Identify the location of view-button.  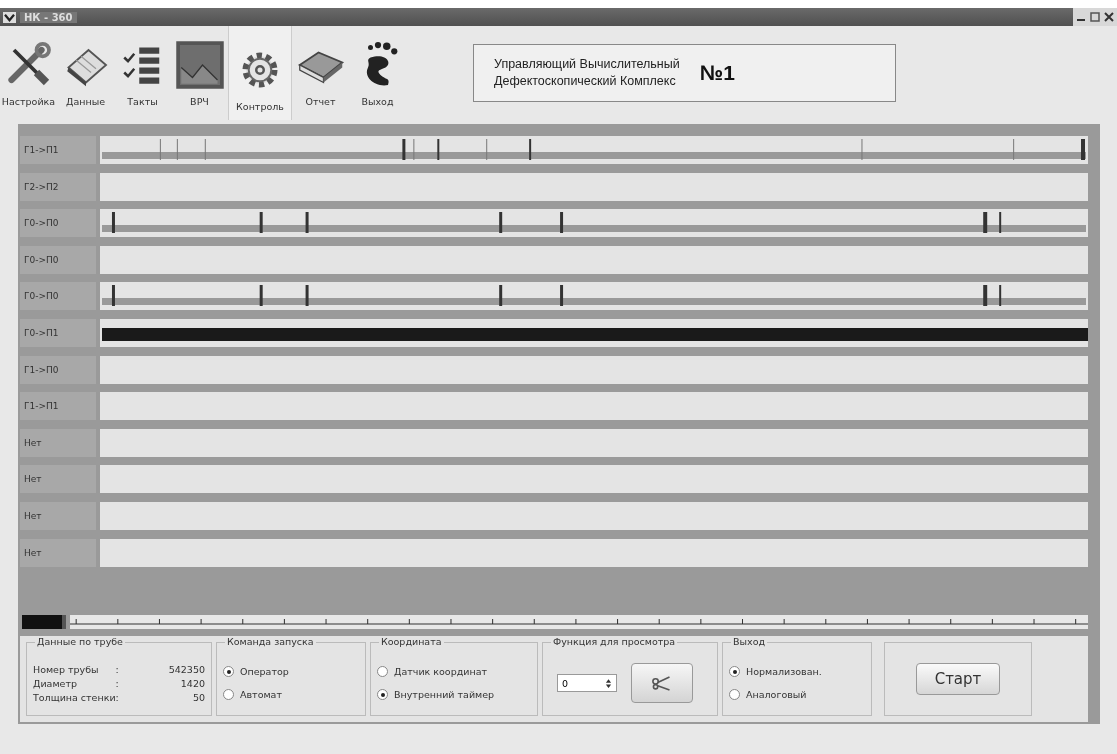
(662, 683).